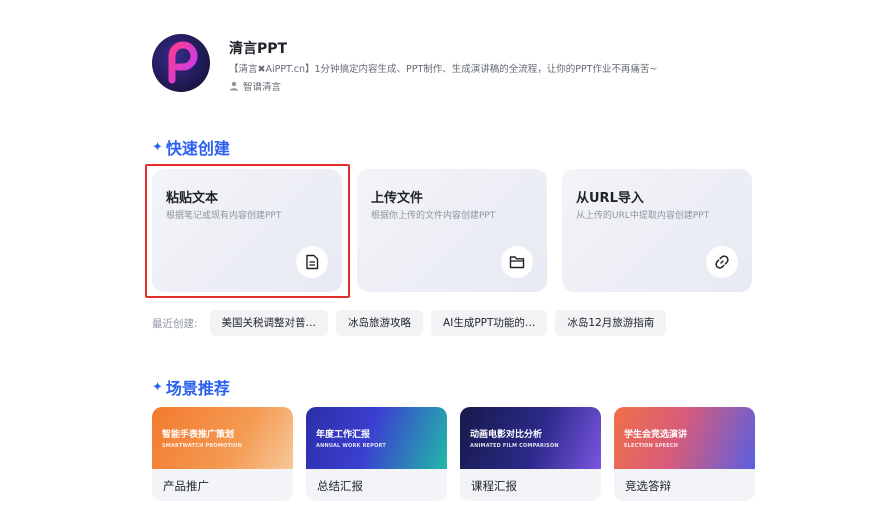  What do you see at coordinates (258, 49) in the screenshot?
I see `app-title: 清言PPT` at bounding box center [258, 49].